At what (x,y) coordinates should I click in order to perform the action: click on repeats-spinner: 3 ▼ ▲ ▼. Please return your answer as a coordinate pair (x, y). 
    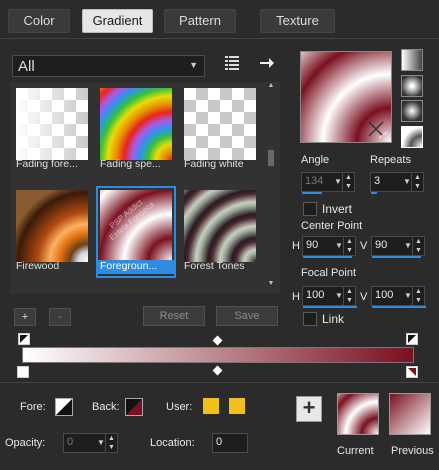
    Looking at the image, I should click on (397, 183).